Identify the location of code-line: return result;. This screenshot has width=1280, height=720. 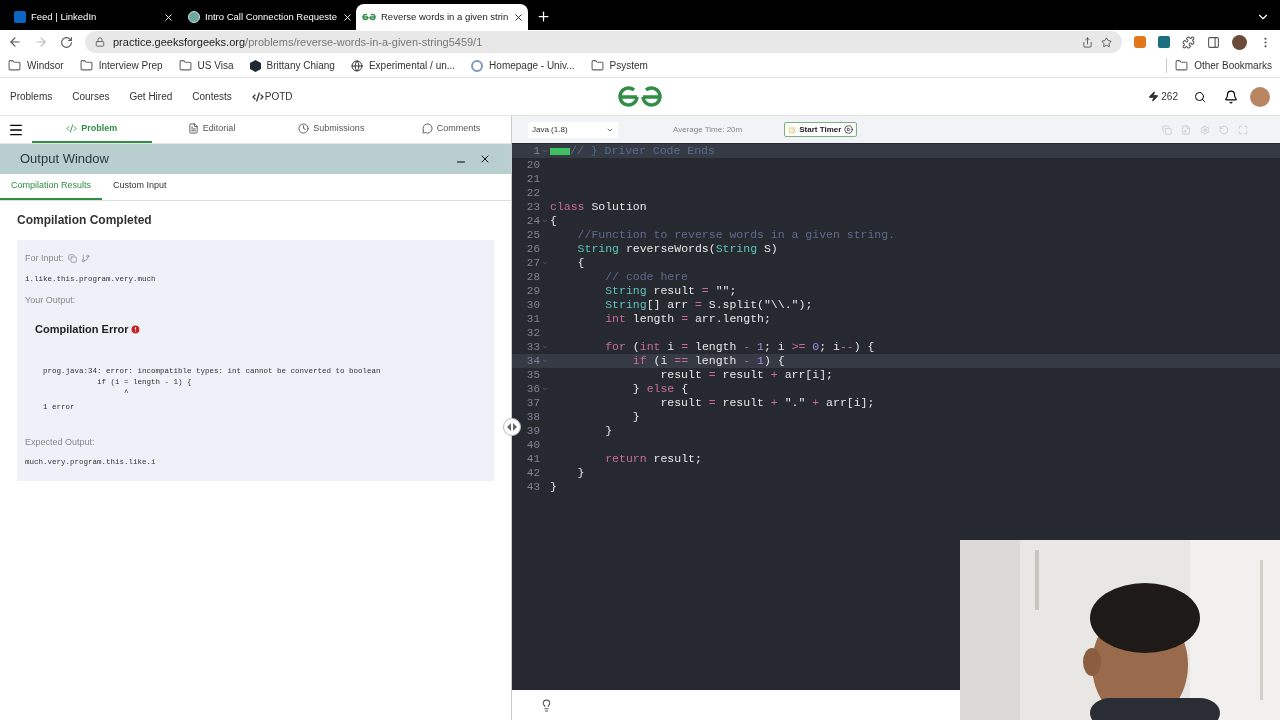
(653, 459).